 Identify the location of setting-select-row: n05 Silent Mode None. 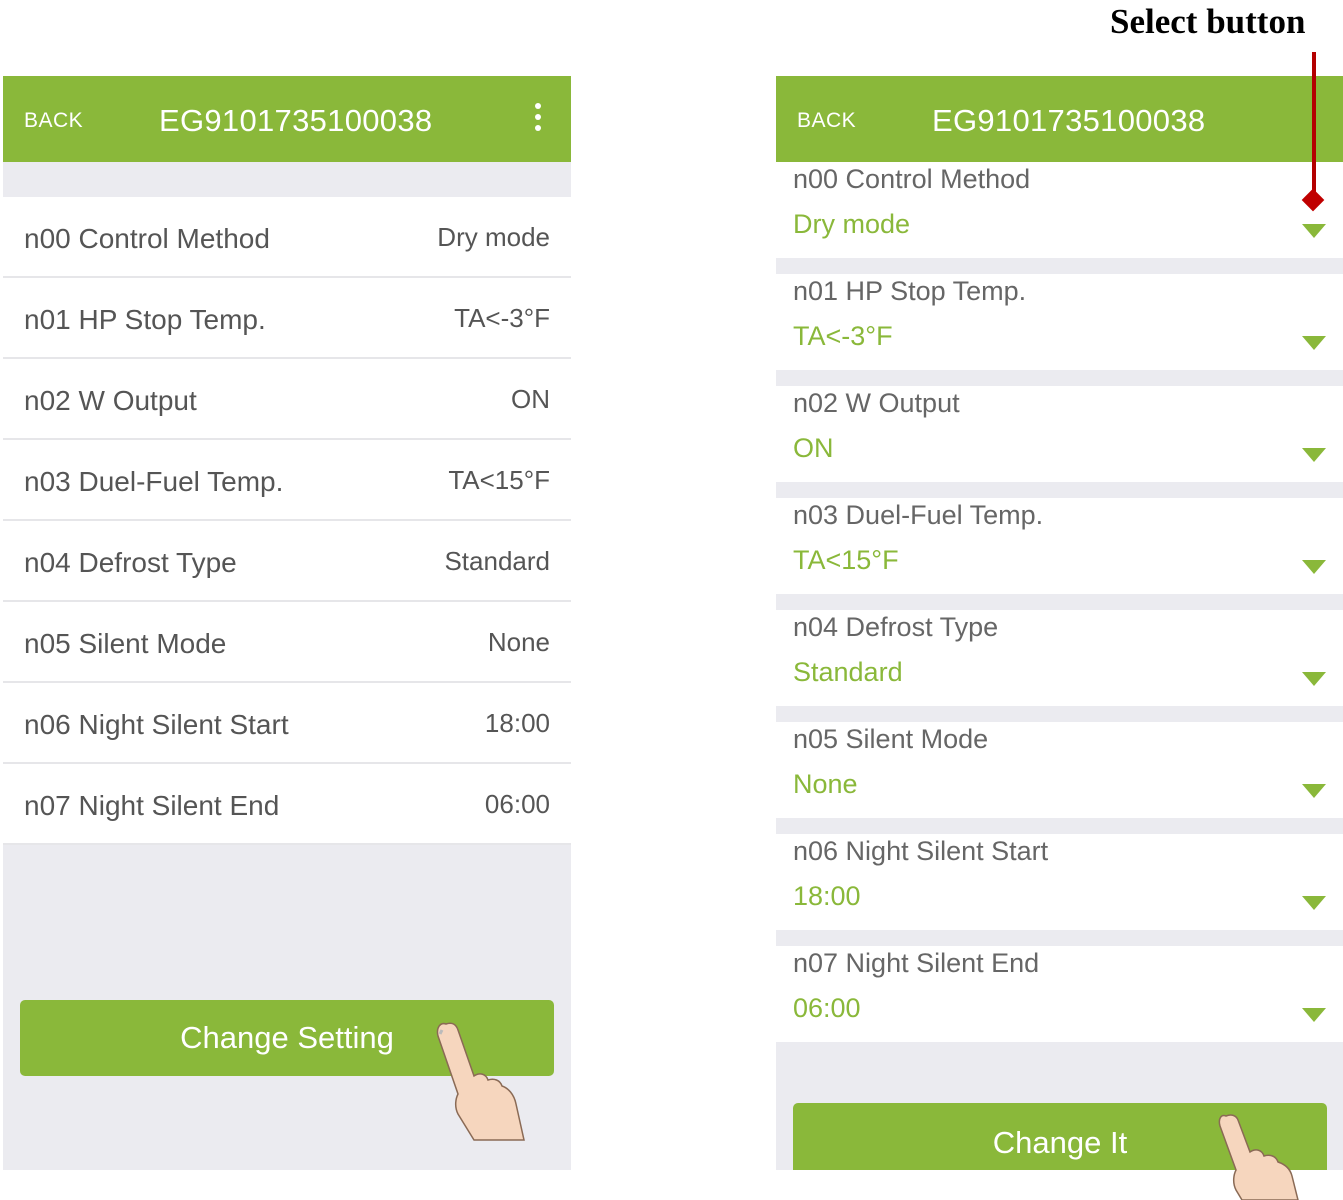
(1059, 770).